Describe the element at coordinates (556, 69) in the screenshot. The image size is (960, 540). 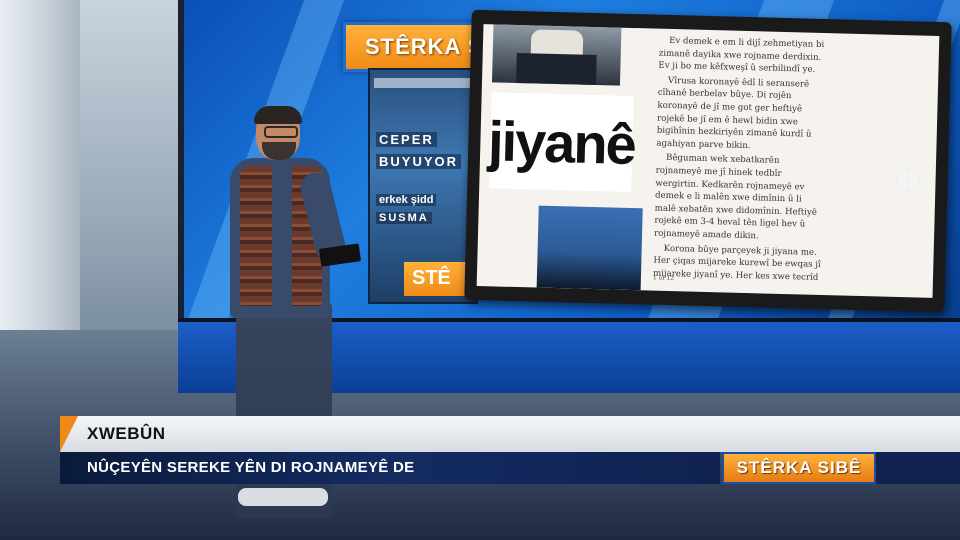
I see `photo-suit` at that location.